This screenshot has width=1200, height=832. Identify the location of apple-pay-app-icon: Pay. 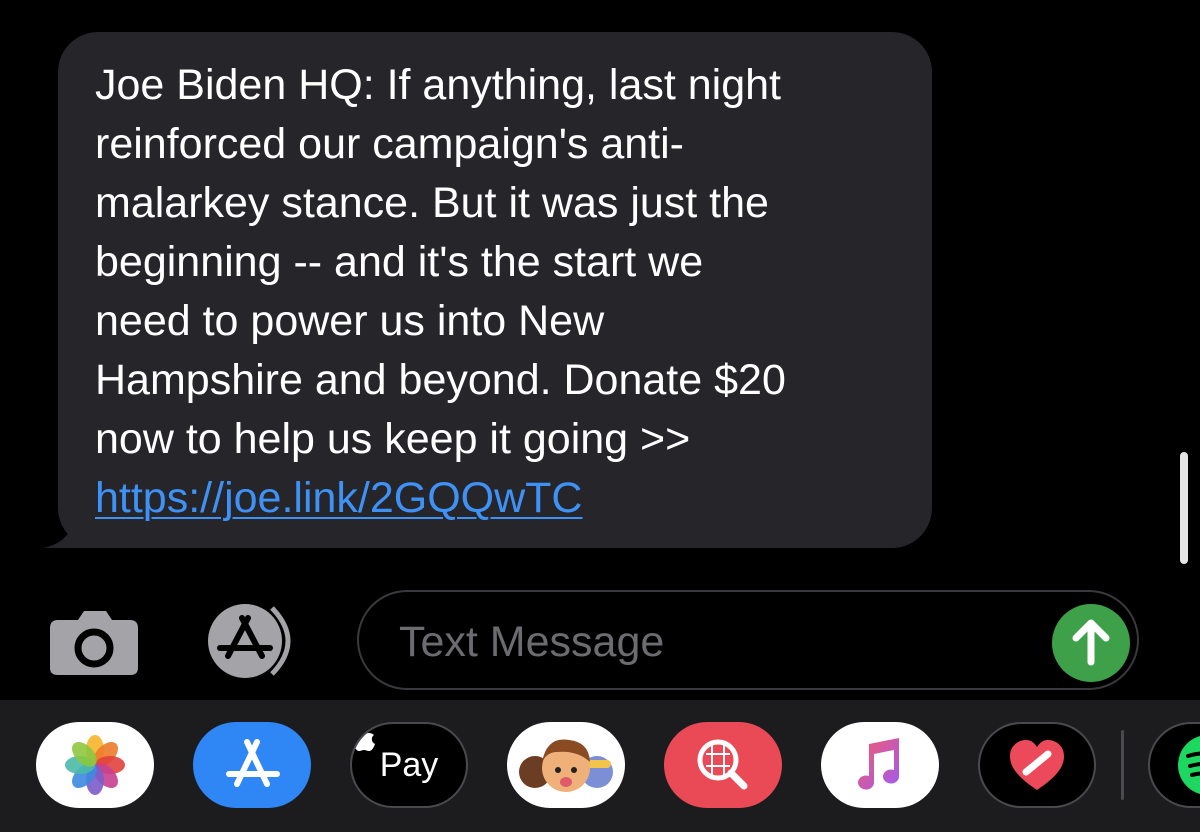
(409, 765).